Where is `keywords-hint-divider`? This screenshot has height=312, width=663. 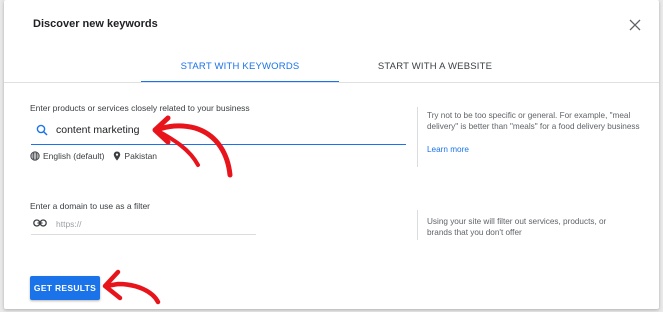 keywords-hint-divider is located at coordinates (417, 137).